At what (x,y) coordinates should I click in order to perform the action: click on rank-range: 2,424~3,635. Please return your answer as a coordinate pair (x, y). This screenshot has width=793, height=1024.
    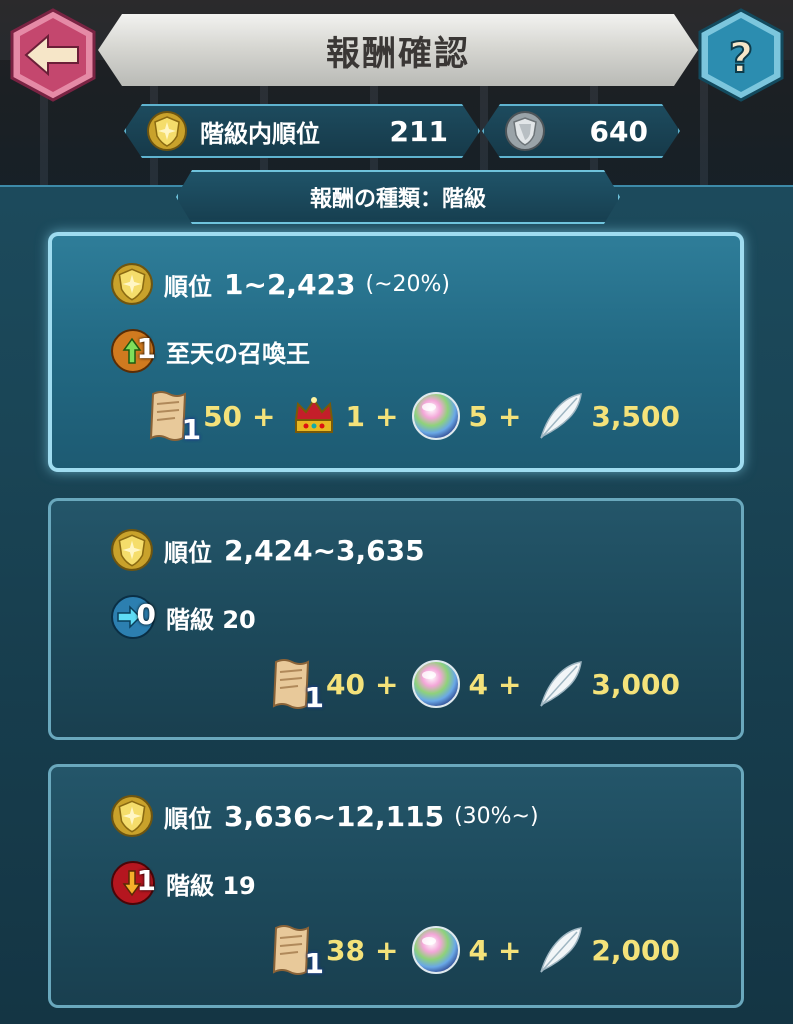
    Looking at the image, I should click on (324, 550).